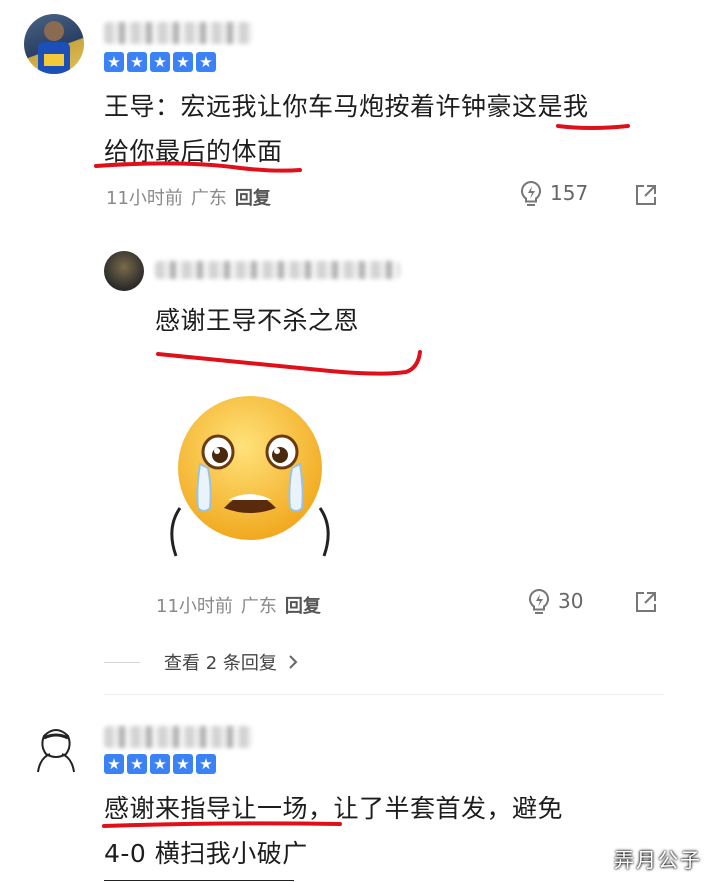 This screenshot has width=719, height=882. Describe the element at coordinates (571, 601) in the screenshot. I see `like-count: 30` at that location.